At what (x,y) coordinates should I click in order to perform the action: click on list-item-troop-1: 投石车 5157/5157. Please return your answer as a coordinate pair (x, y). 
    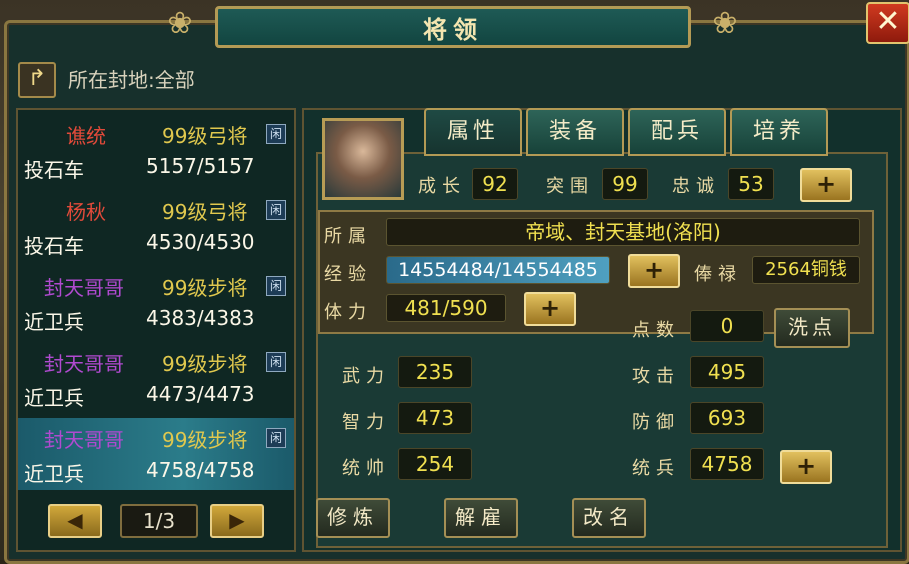
    Looking at the image, I should click on (156, 167).